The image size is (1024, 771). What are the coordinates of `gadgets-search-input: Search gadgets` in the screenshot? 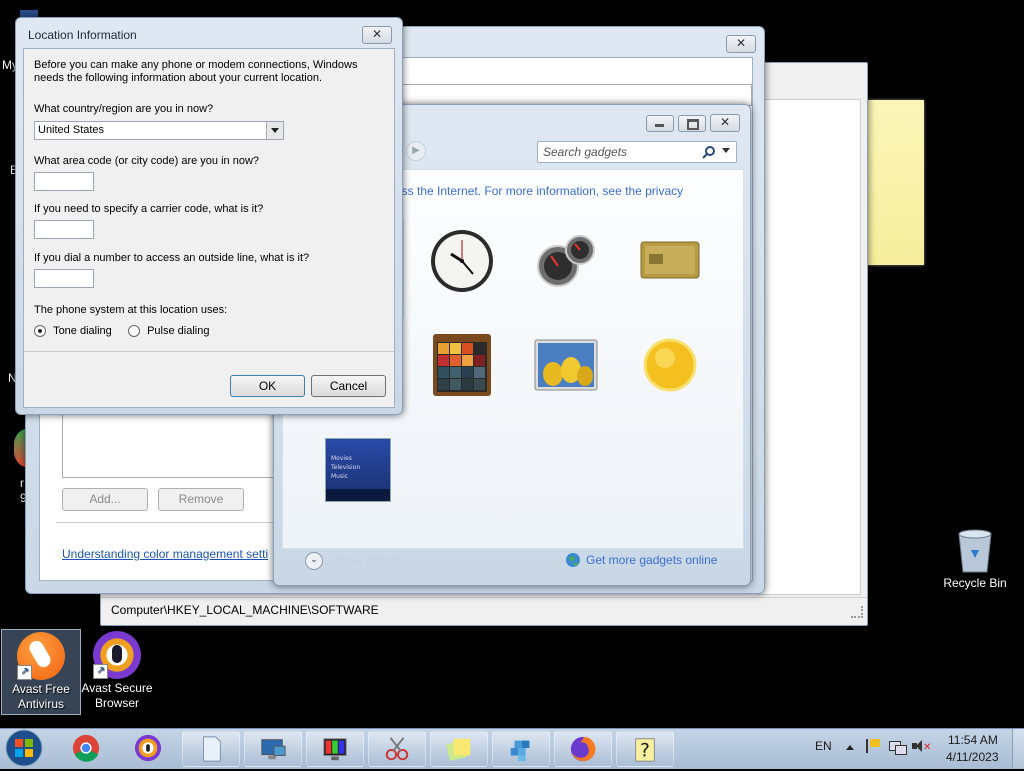 It's located at (585, 152).